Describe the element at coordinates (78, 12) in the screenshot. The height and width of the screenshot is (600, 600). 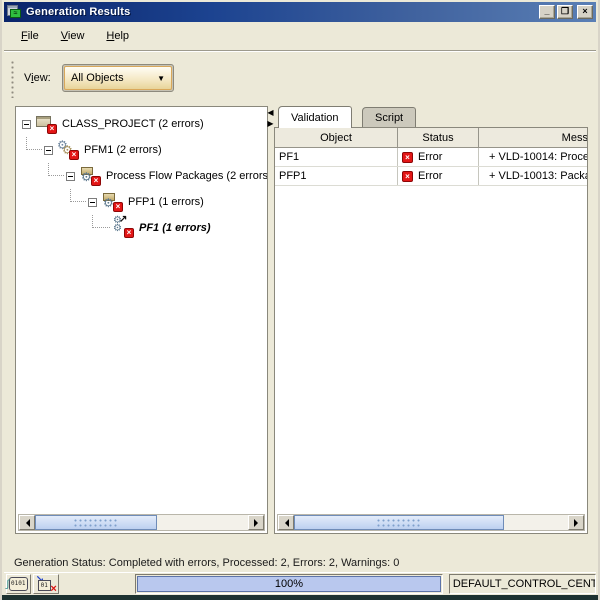
I see `window-title: Generation Results` at that location.